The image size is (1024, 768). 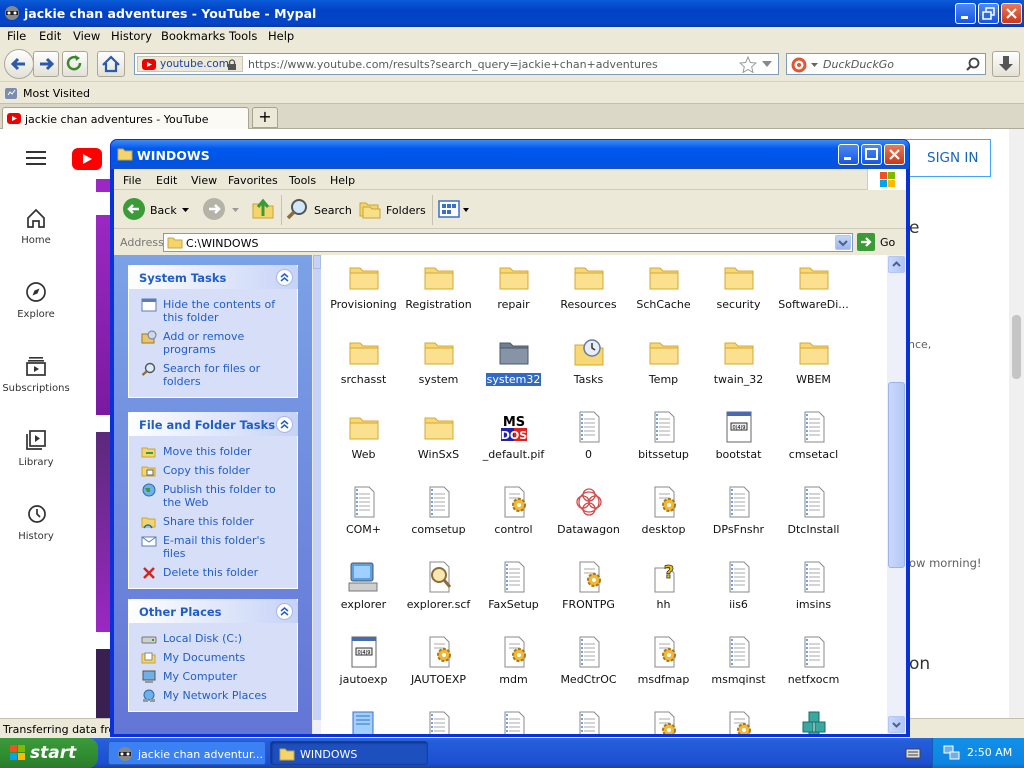 What do you see at coordinates (36, 226) in the screenshot?
I see `nav-home: Home` at bounding box center [36, 226].